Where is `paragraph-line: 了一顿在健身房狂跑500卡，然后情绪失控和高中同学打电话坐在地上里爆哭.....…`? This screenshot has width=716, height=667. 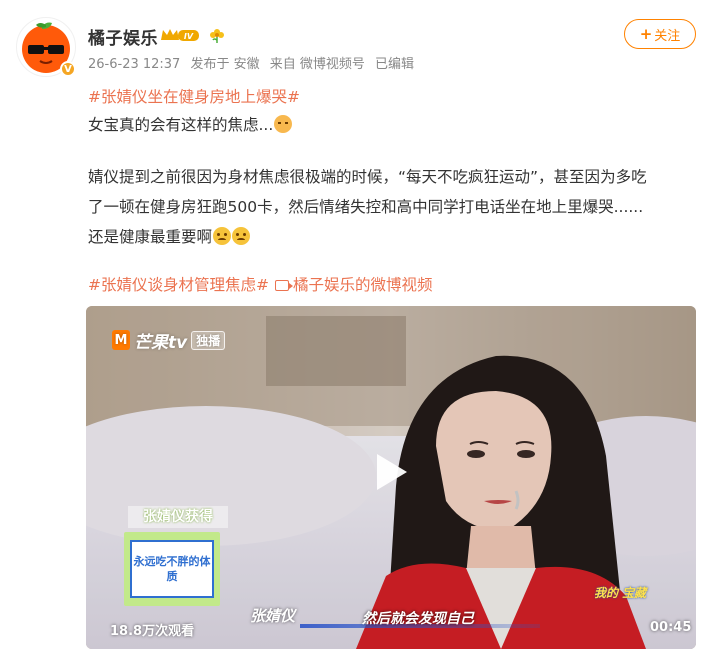 paragraph-line: 了一顿在健身房狂跑500卡，然后情绪失控和高中同学打电话坐在地上里爆哭.....… is located at coordinates (366, 207).